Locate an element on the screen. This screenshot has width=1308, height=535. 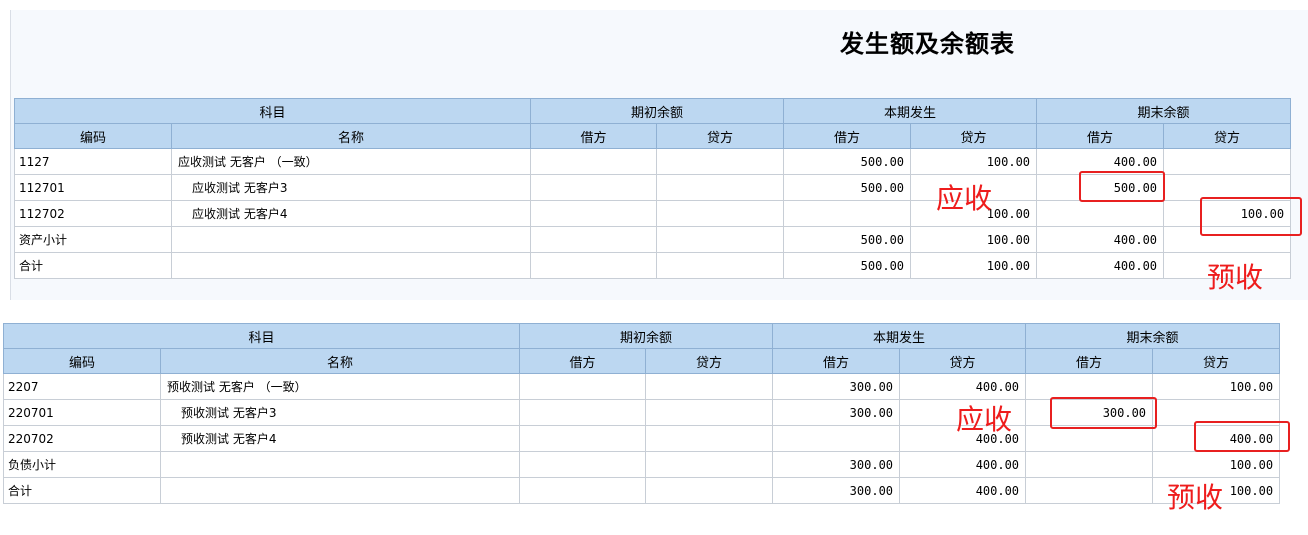
table-row: 合计 300.00 400.00 100.00 is located at coordinates (642, 490).